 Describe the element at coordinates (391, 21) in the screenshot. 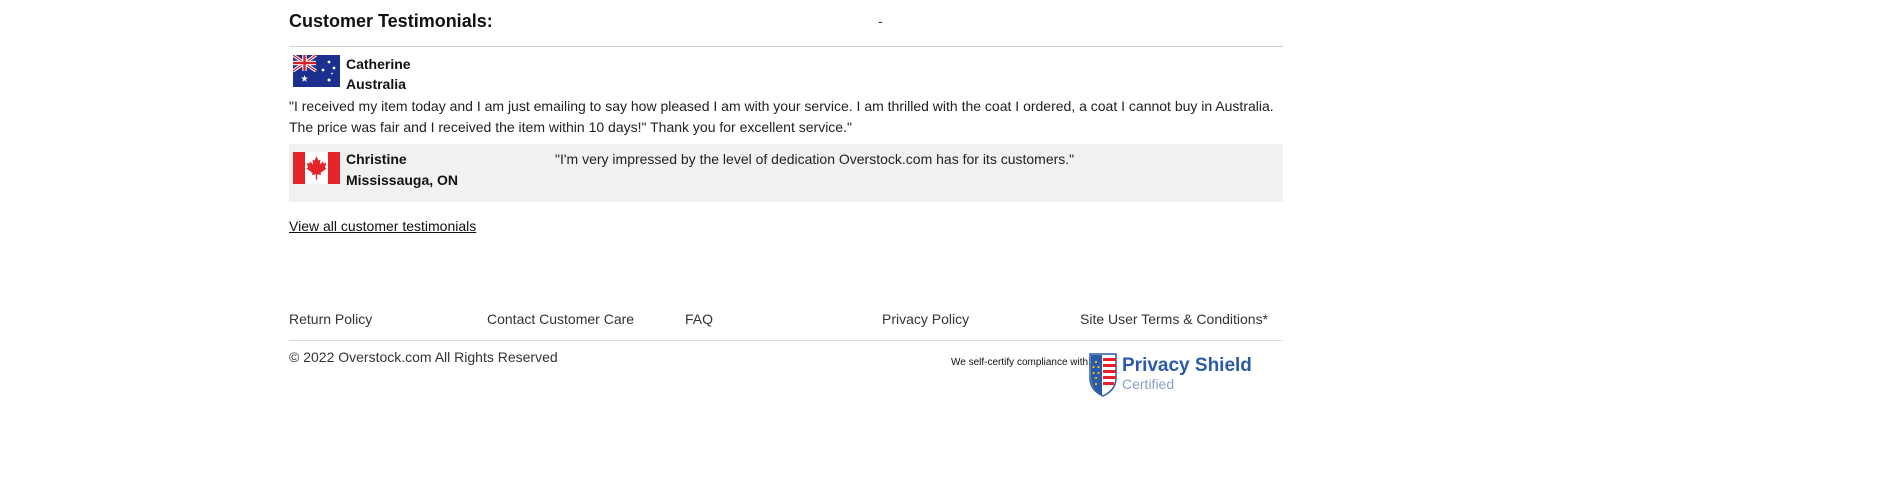

I see `testimonials-heading: Customer Testimonials:` at that location.